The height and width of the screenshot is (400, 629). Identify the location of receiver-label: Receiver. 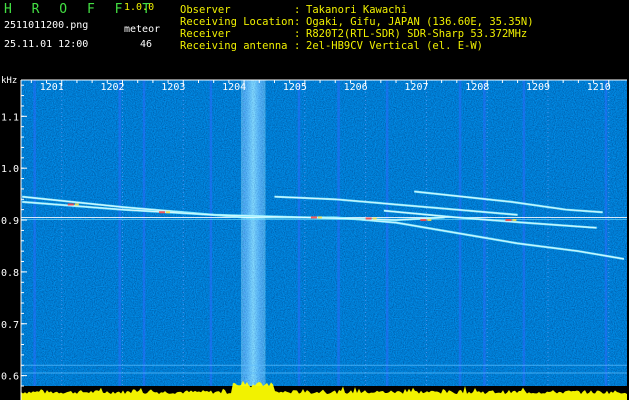
(205, 34).